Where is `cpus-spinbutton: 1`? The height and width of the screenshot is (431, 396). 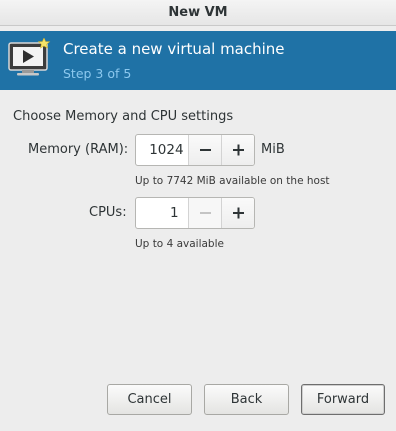 cpus-spinbutton: 1 is located at coordinates (195, 213).